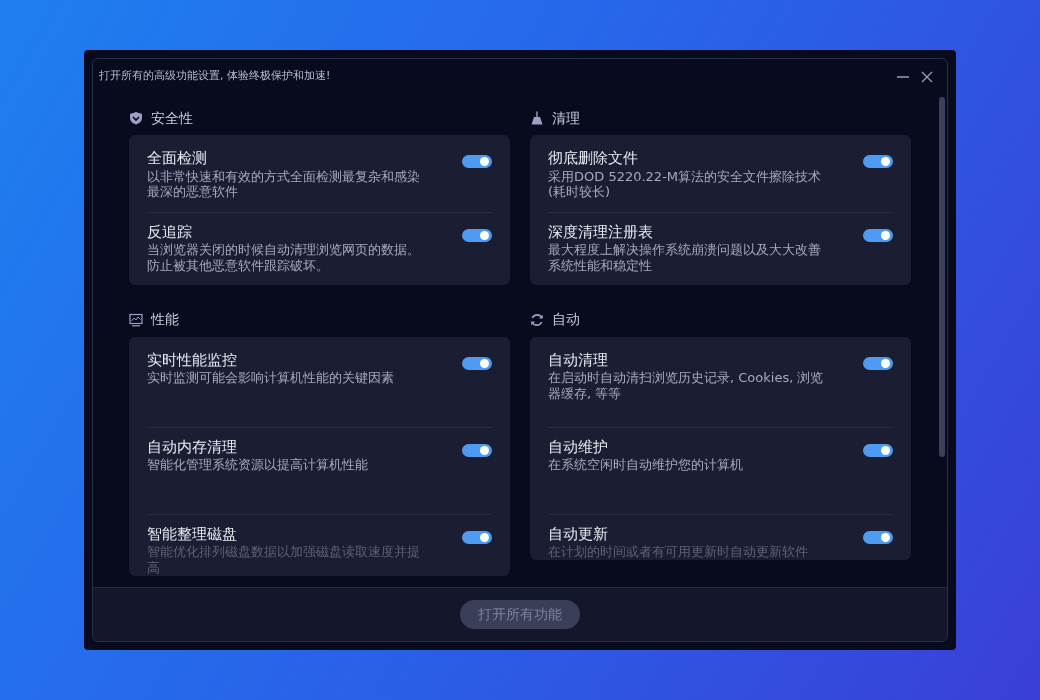 The width and height of the screenshot is (1040, 700). Describe the element at coordinates (270, 378) in the screenshot. I see `setting-description: 实时监测可能会影响计算机性能的关键因素` at that location.